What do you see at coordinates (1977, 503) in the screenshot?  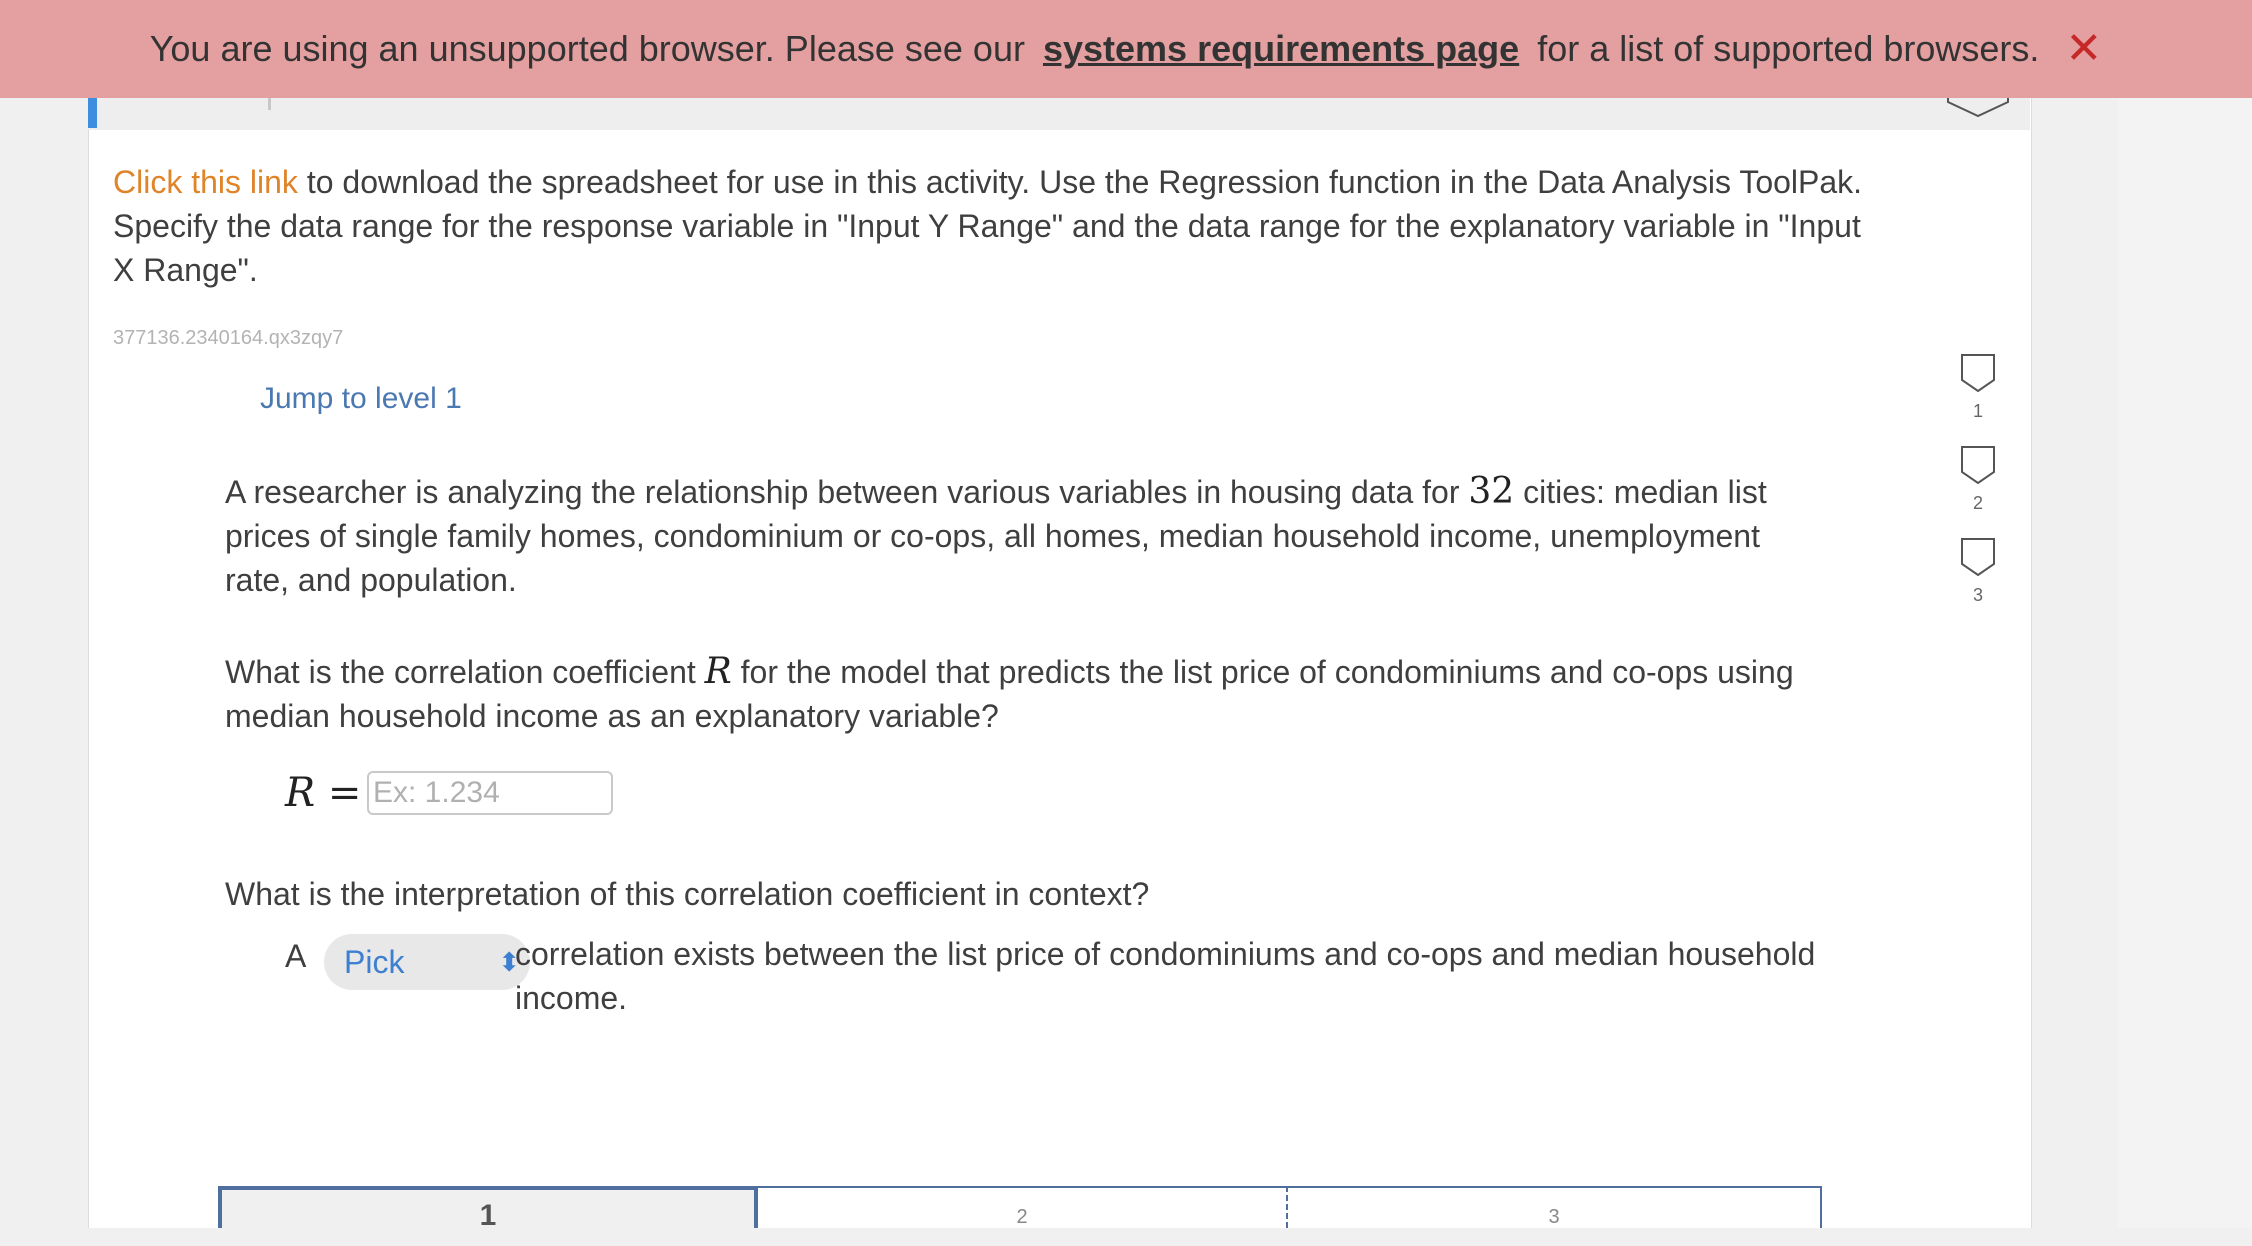 I see `level-number: 2` at bounding box center [1977, 503].